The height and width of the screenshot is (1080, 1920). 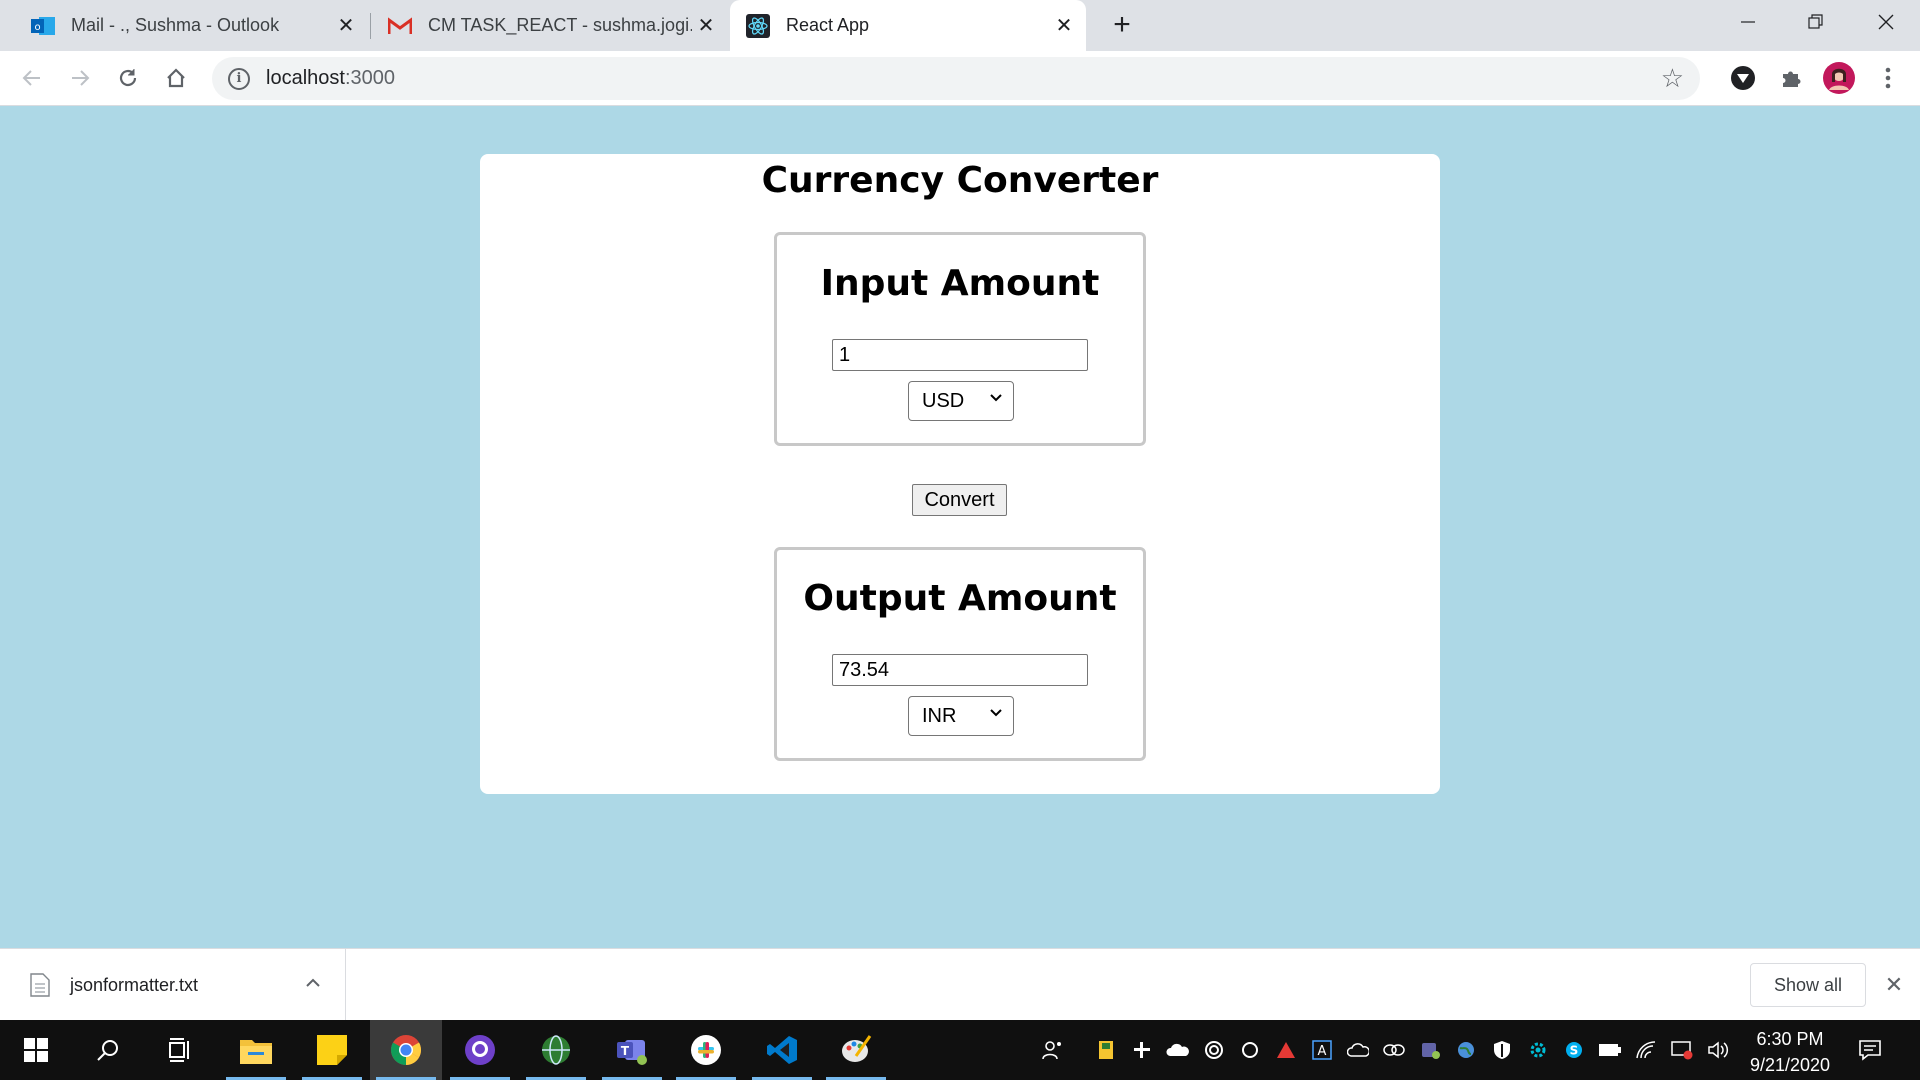 What do you see at coordinates (856, 1050) in the screenshot?
I see `paint-icon` at bounding box center [856, 1050].